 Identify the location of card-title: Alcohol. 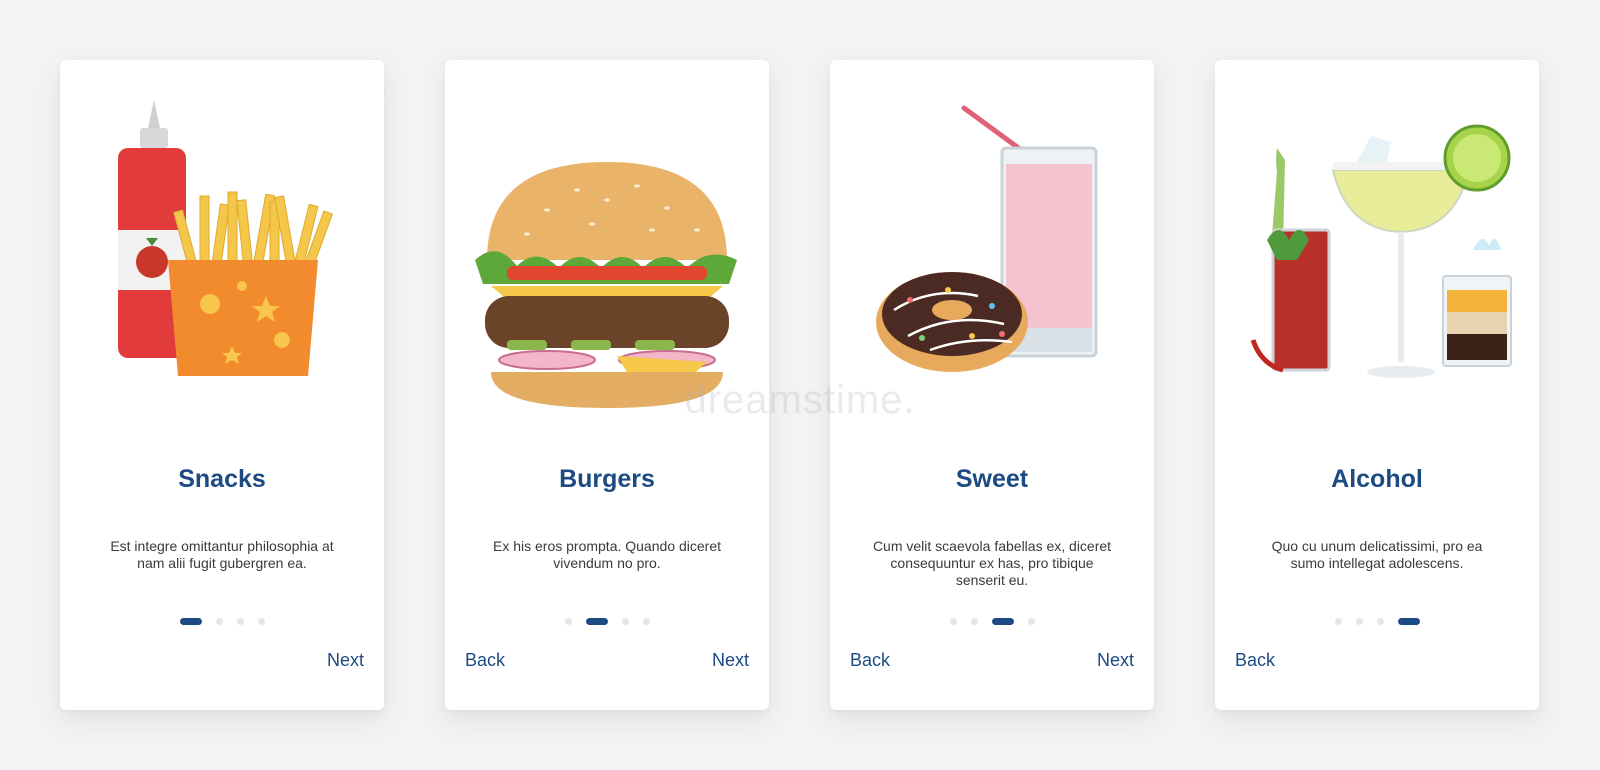
(1377, 479).